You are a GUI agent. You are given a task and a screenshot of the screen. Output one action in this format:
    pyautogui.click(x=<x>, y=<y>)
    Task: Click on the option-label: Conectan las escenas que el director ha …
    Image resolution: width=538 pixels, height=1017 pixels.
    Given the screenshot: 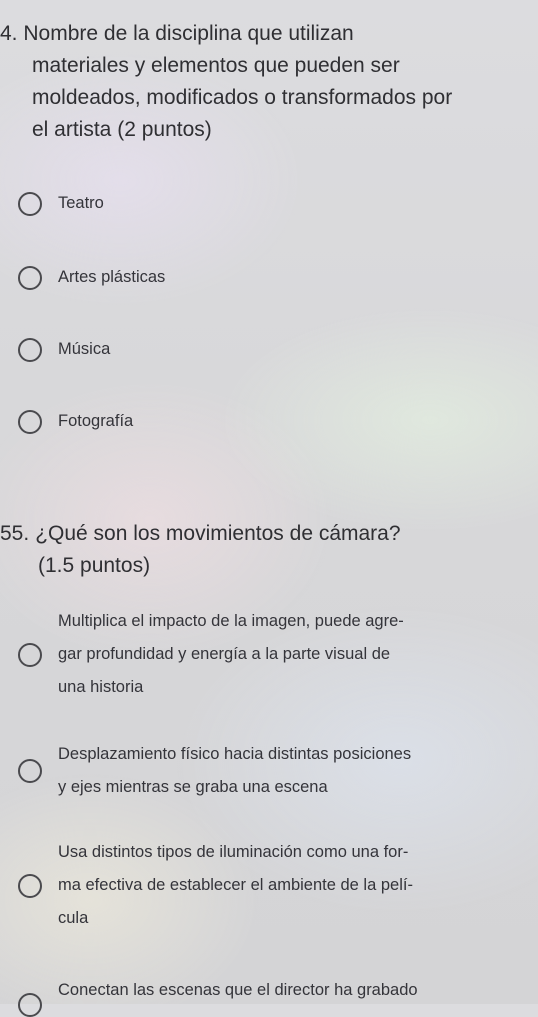 What is the action you would take?
    pyautogui.click(x=278, y=990)
    